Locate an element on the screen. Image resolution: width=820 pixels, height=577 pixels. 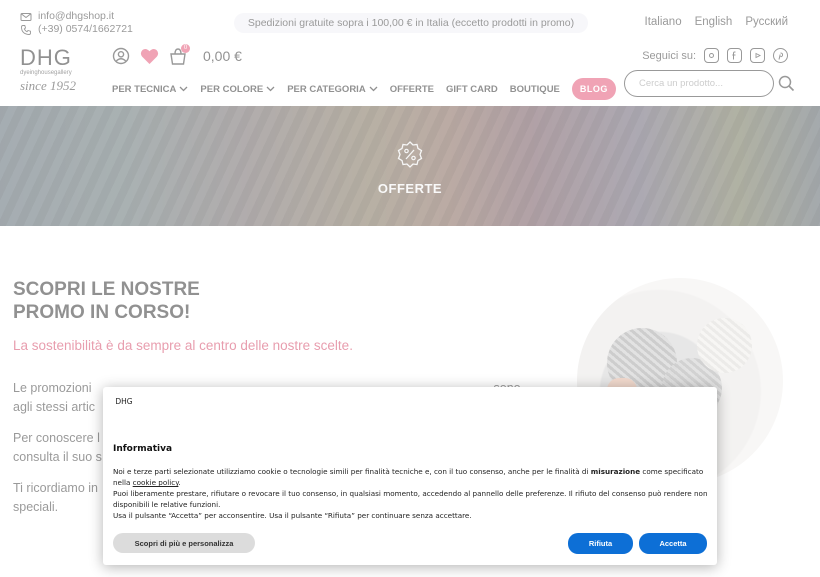
cookie-dialog-title: Informativa is located at coordinates (143, 449).